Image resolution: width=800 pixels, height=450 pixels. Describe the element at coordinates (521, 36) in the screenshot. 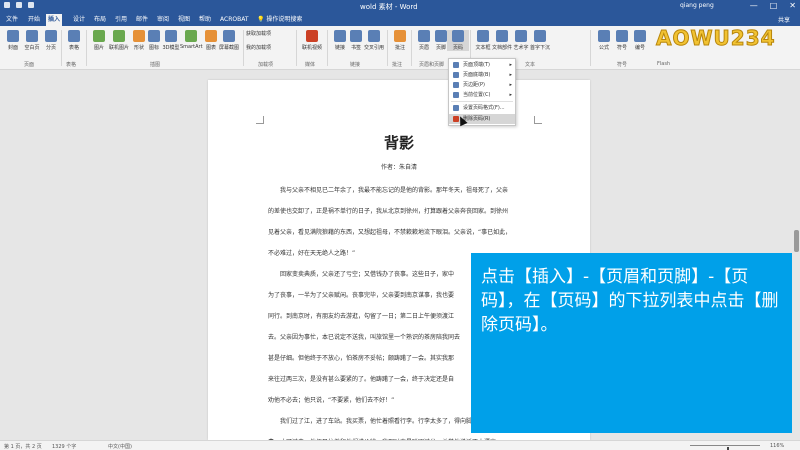

I see `wordart-icon` at that location.